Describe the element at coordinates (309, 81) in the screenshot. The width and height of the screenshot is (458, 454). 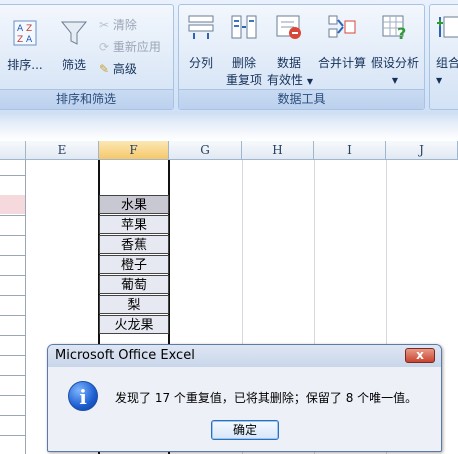
I see `dropdown-arrow-icon: ▼` at that location.